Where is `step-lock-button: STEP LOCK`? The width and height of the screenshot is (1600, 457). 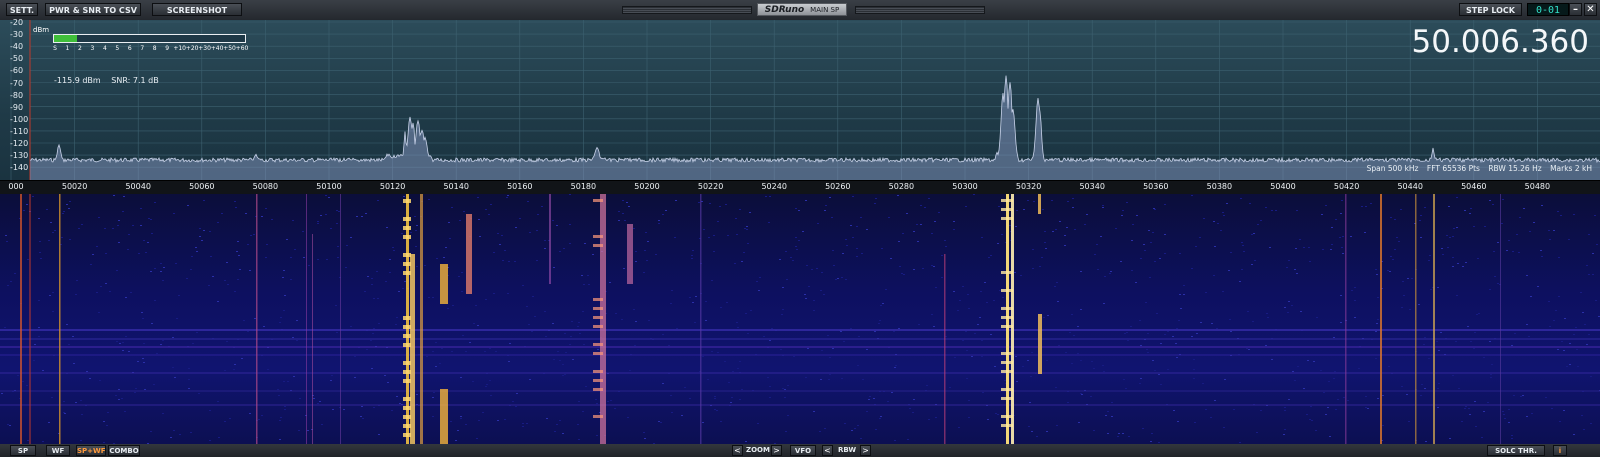
step-lock-button: STEP LOCK is located at coordinates (1490, 9).